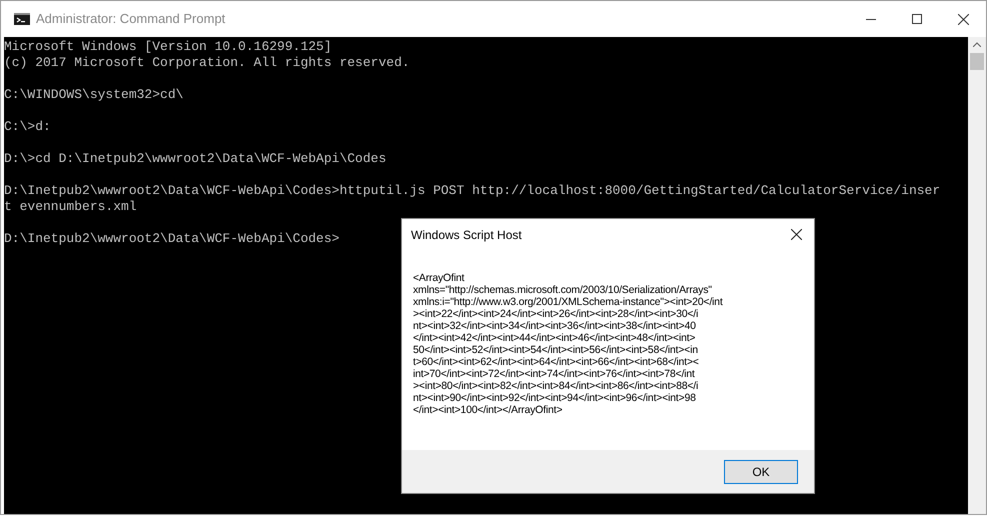 The width and height of the screenshot is (987, 524). I want to click on console-line: D:\Inetpub2\wwwroot2\Data\WCF-WebApi\Codes>, so click(172, 239).